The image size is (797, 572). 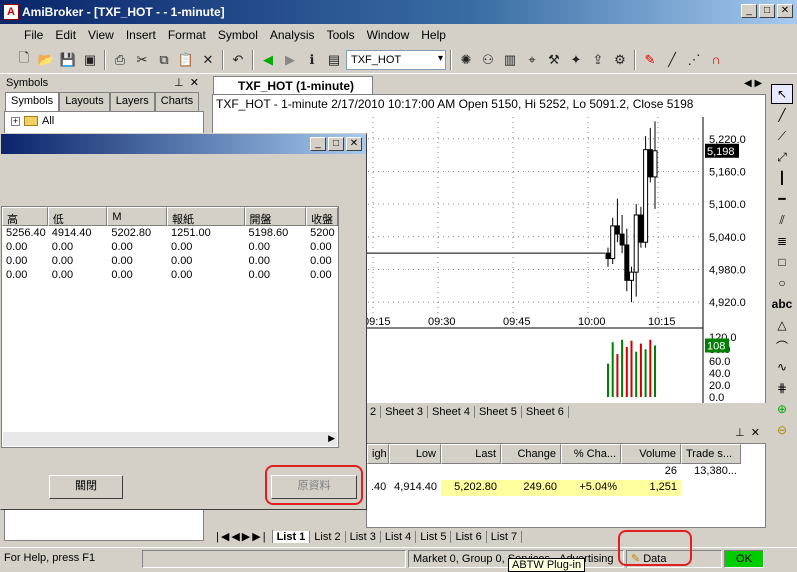 I want to click on list-tab-2: List 2, so click(x=328, y=536).